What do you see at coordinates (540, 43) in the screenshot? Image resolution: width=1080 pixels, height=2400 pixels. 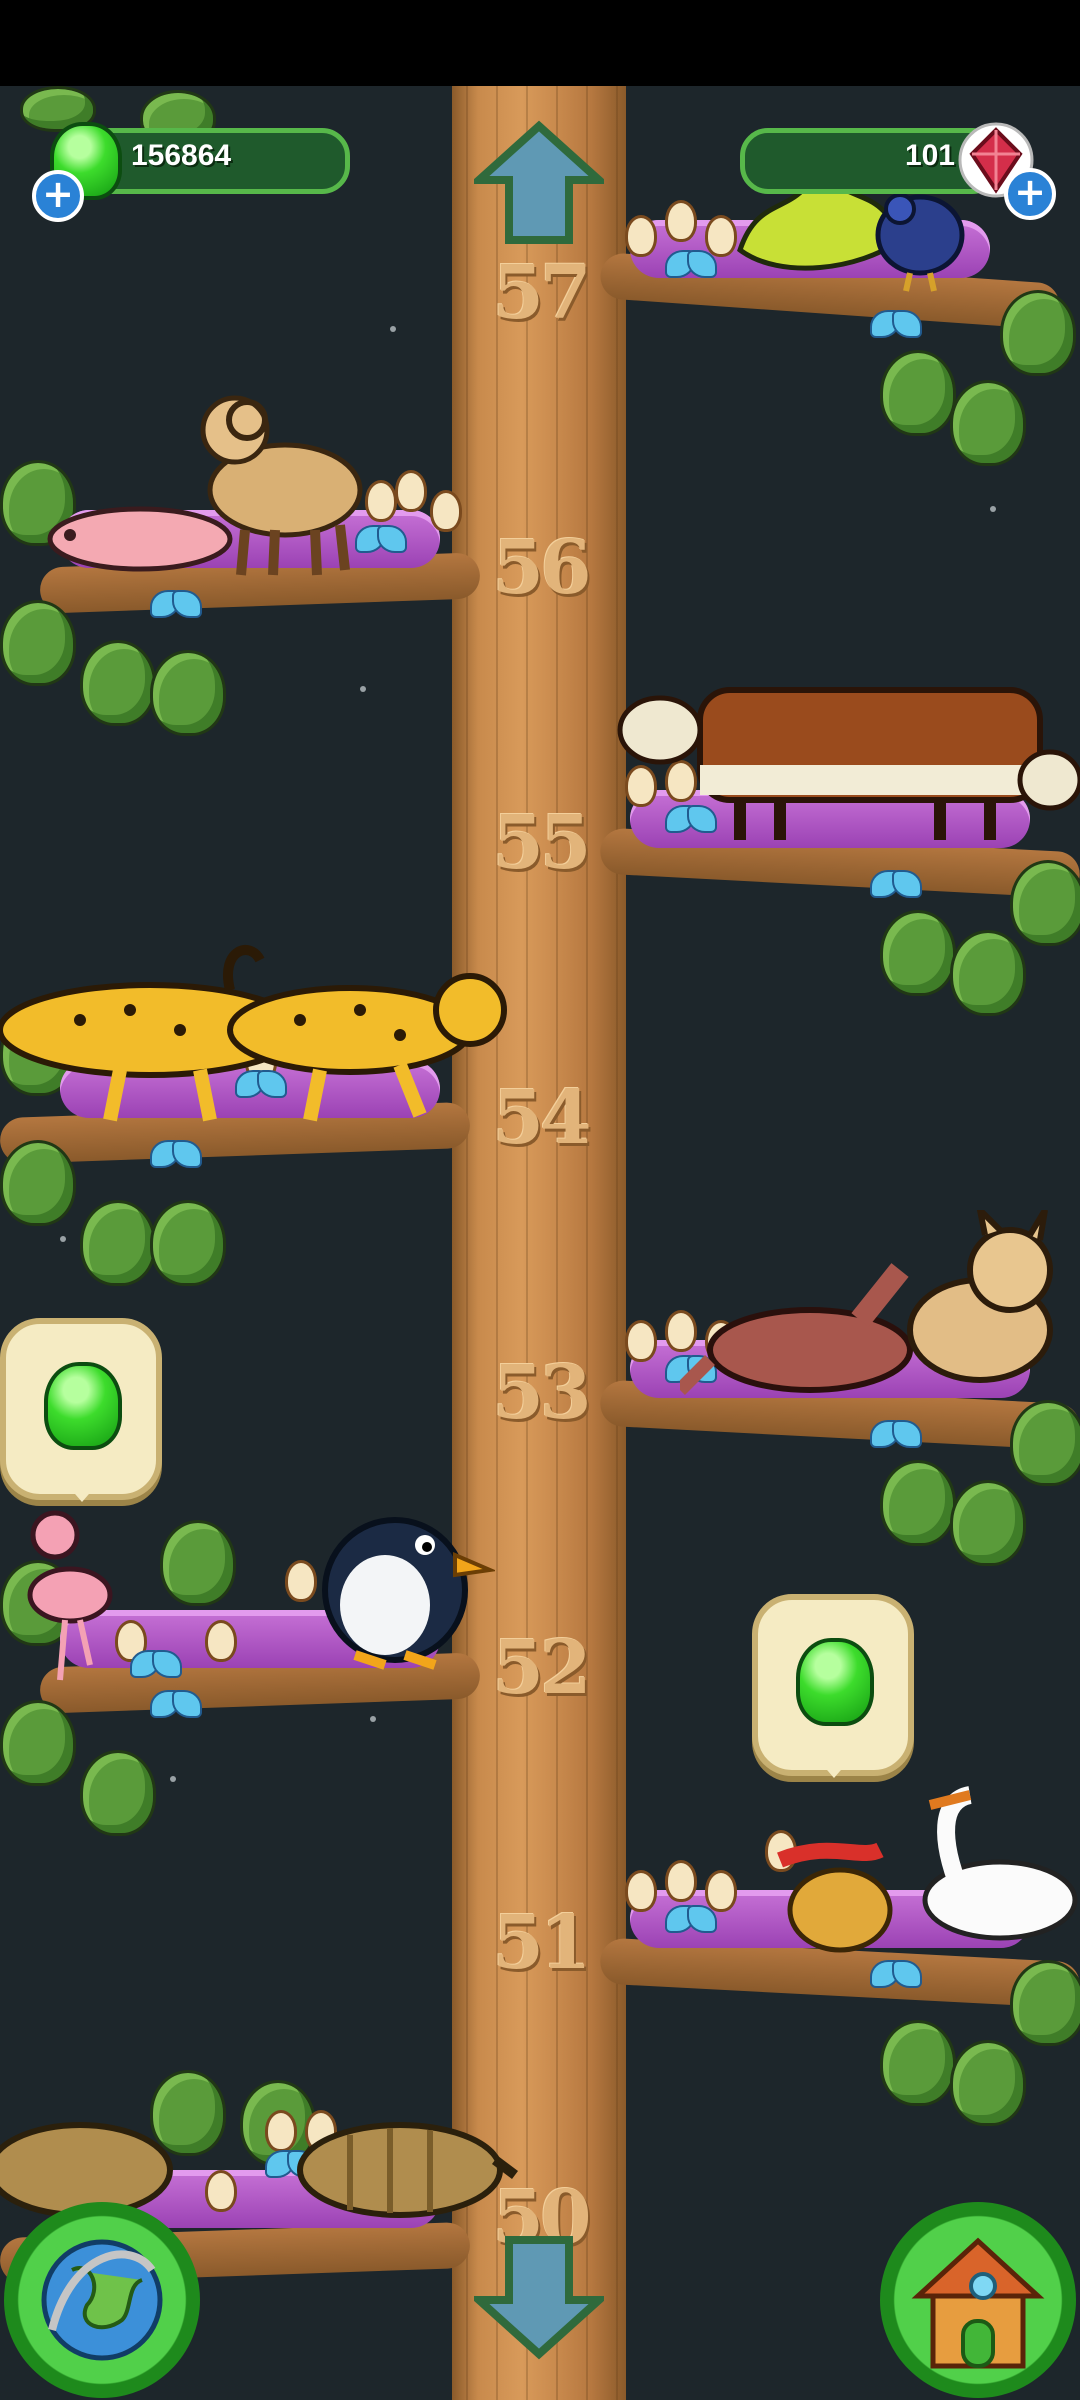 I see `status-bar` at bounding box center [540, 43].